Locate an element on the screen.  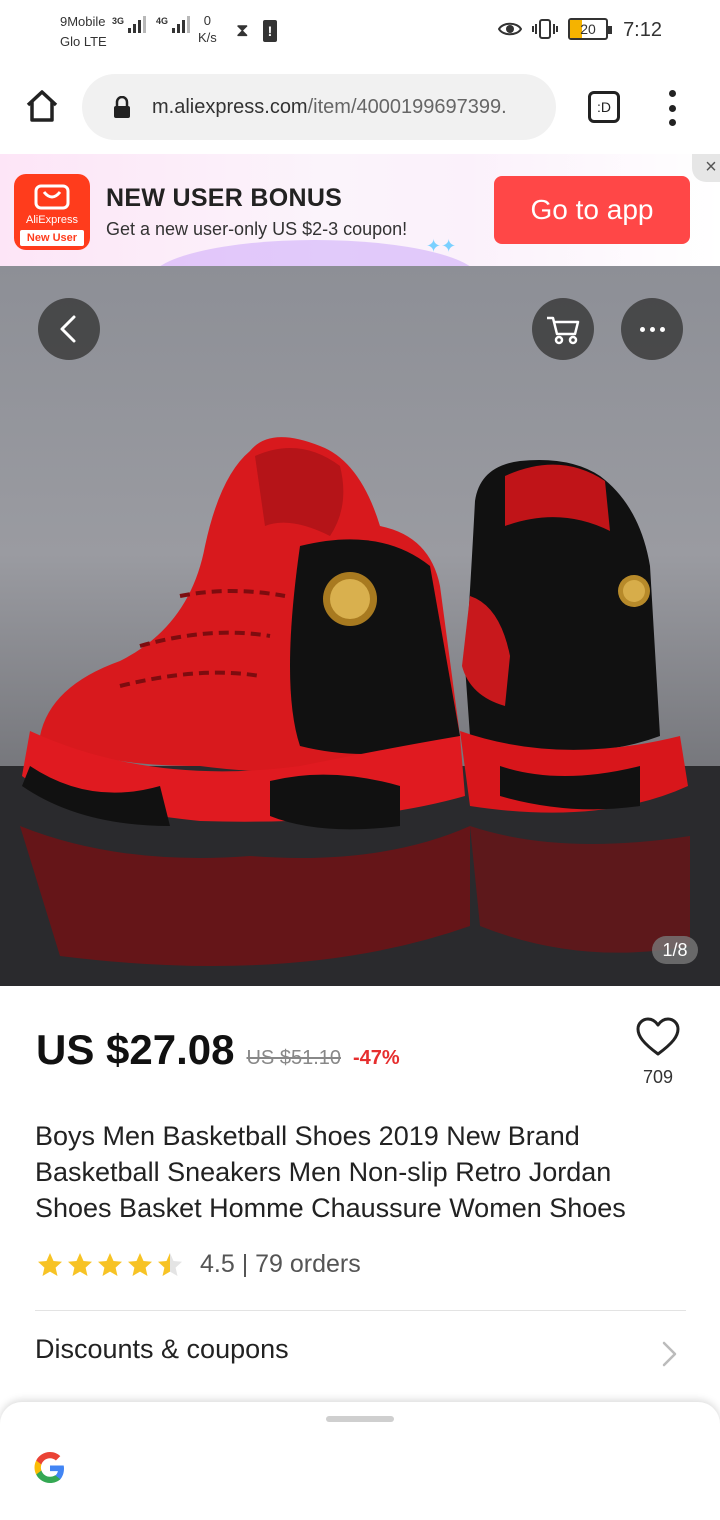
network-type-1: 3G is located at coordinates (118, 21).